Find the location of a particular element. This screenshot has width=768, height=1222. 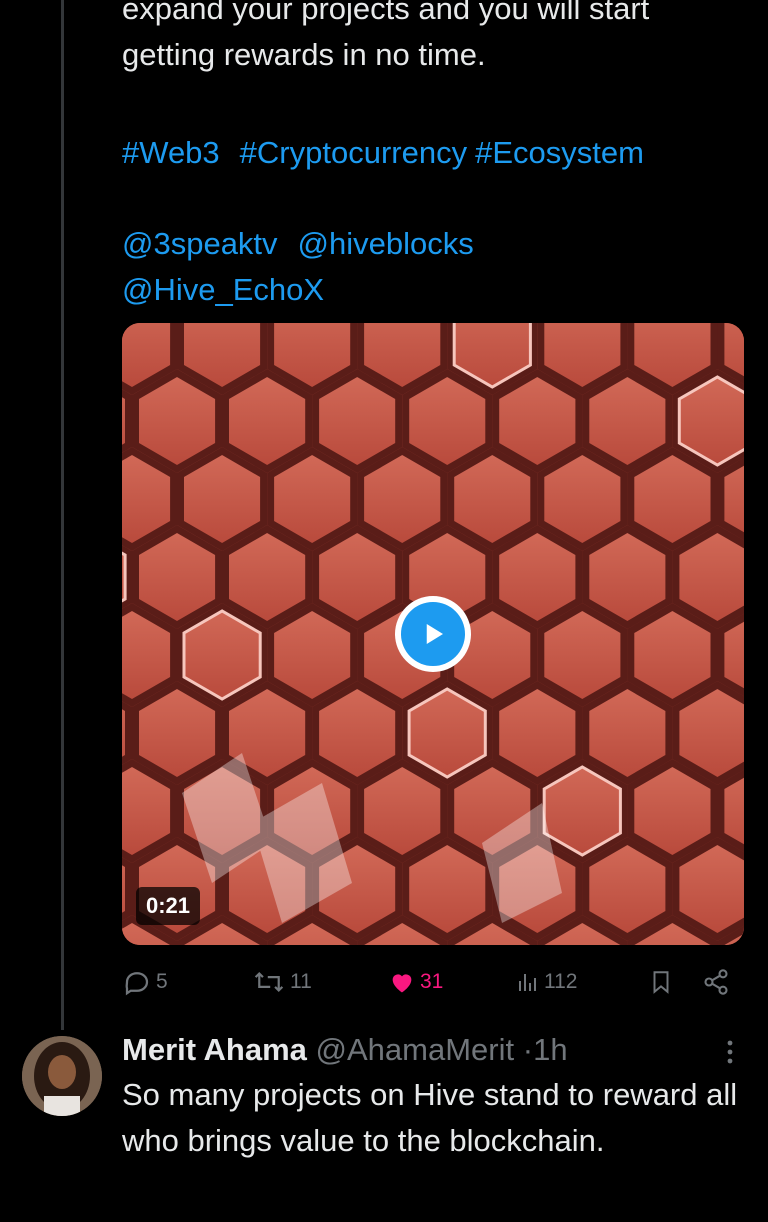

repost-button: 11 is located at coordinates (282, 982).